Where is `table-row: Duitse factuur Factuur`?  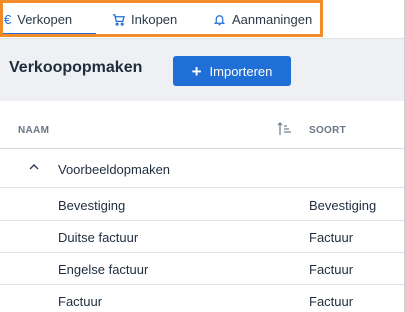 table-row: Duitse factuur Factuur is located at coordinates (202, 237).